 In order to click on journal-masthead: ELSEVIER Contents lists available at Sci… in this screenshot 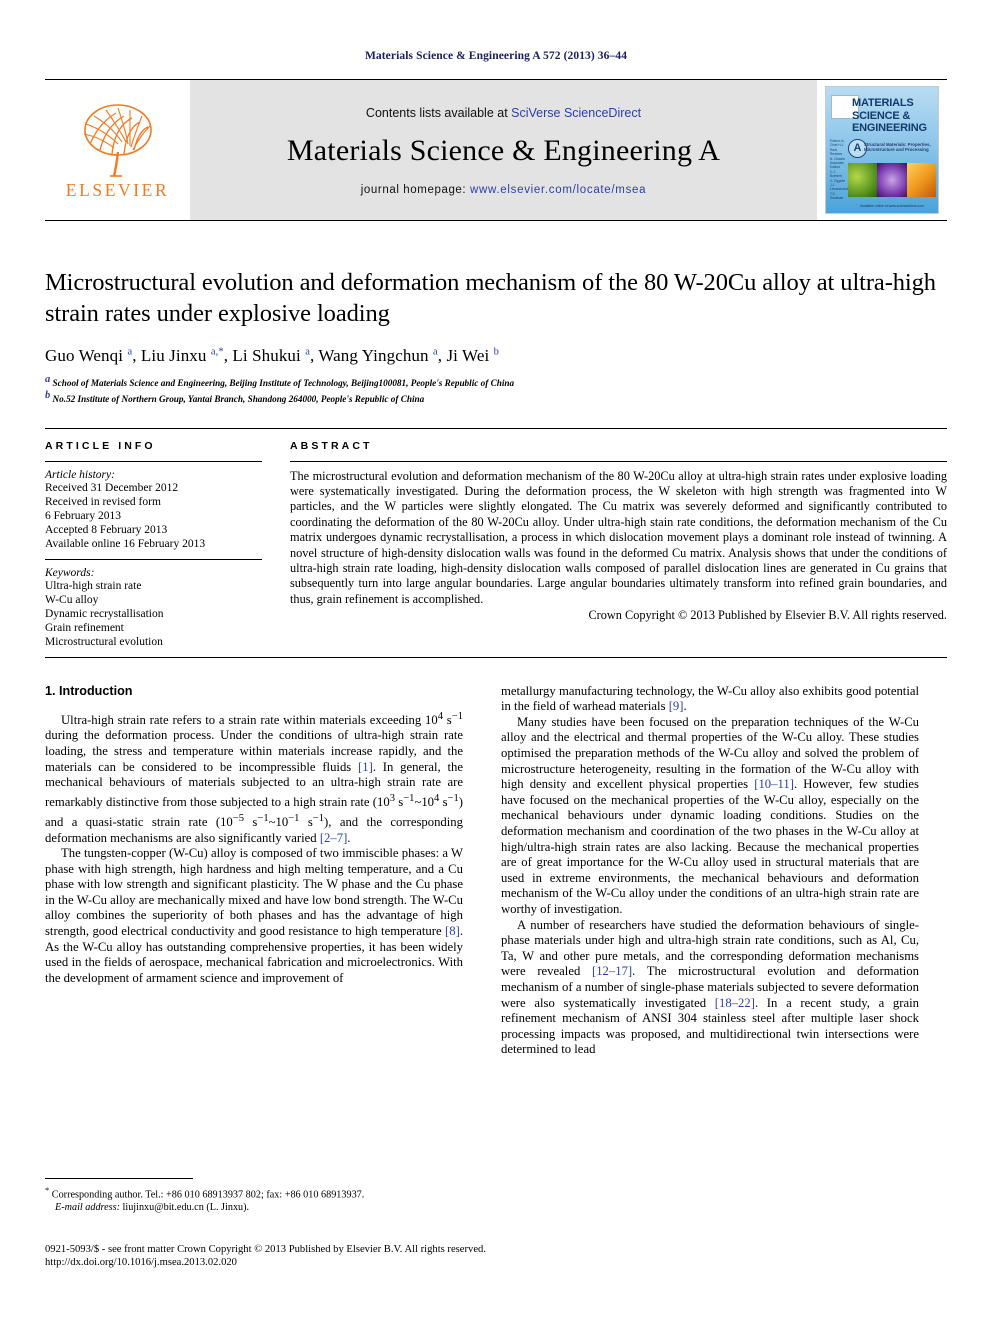, I will do `click(496, 150)`.